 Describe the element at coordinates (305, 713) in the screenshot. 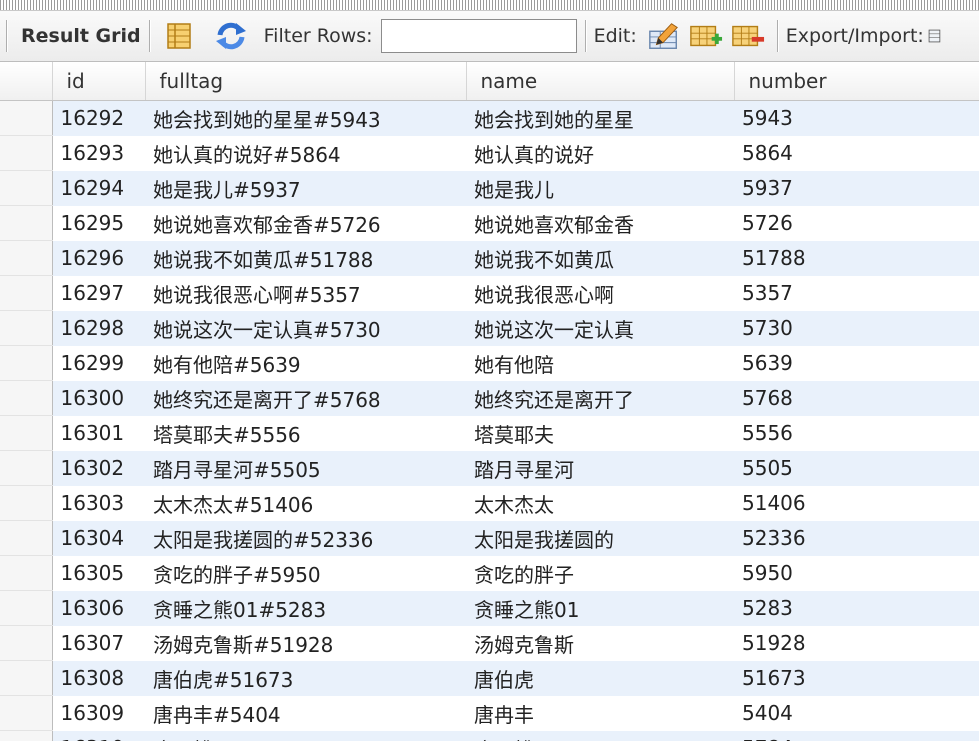

I see `cell-fulltag: 唐冉丰#5404` at that location.